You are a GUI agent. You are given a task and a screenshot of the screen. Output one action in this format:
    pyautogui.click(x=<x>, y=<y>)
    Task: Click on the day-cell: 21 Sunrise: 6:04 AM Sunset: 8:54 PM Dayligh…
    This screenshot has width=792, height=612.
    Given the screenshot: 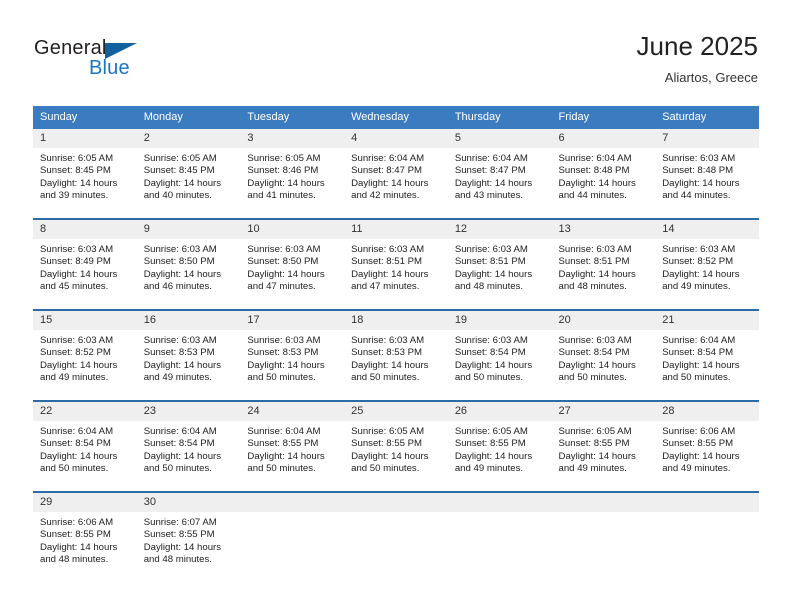 What is the action you would take?
    pyautogui.click(x=707, y=355)
    